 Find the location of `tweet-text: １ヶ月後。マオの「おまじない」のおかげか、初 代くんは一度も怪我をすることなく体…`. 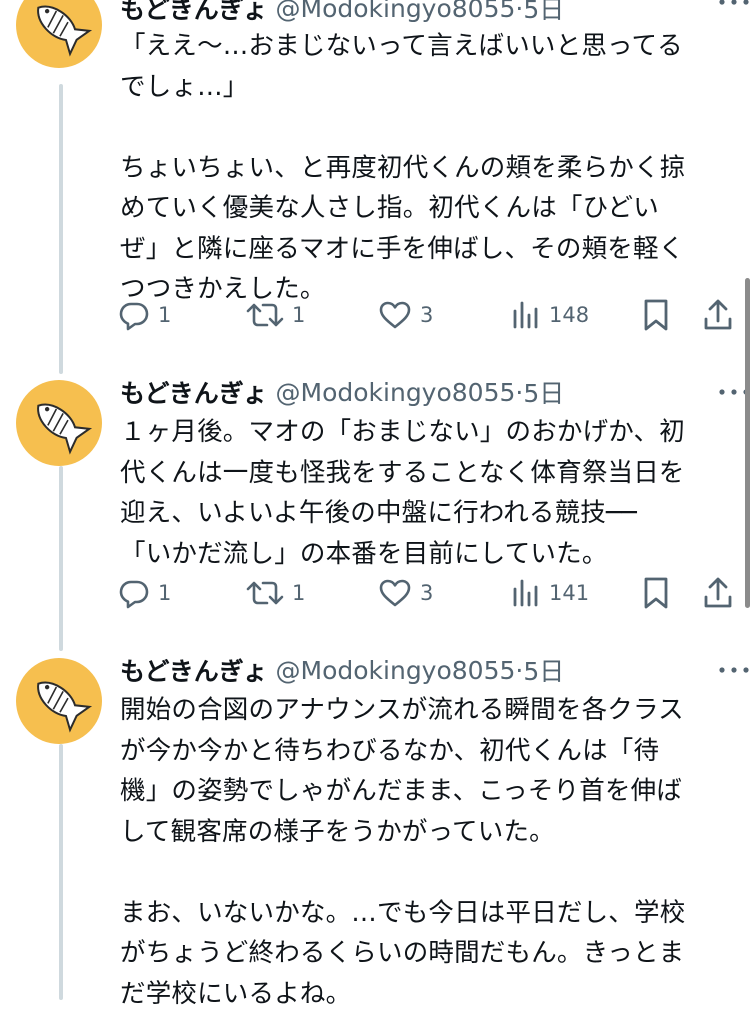

tweet-text: １ヶ月後。マオの「おまじない」のおかげか、初 代くんは一度も怪我をすることなく体… is located at coordinates (402, 493).